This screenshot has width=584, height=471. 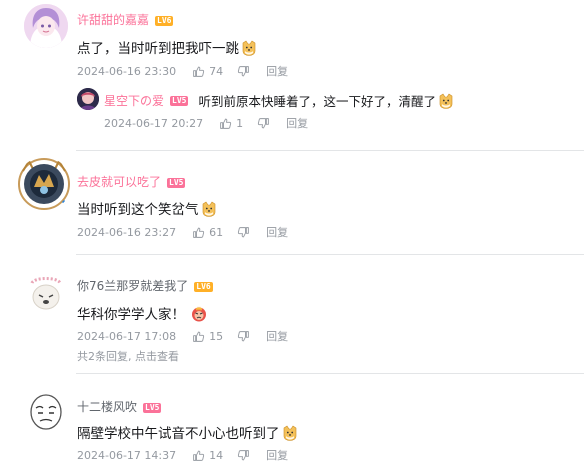 What do you see at coordinates (131, 315) in the screenshot?
I see `comment-text-content: 华科你学学人家！` at bounding box center [131, 315].